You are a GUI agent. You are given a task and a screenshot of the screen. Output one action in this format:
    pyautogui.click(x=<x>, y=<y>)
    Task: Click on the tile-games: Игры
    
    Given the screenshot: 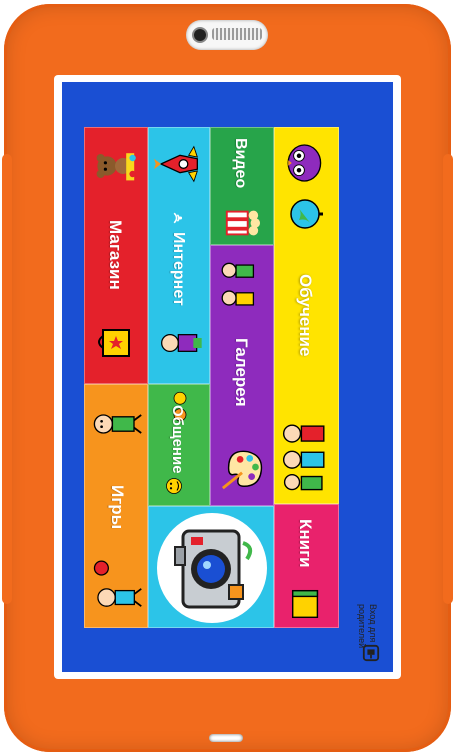 What is the action you would take?
    pyautogui.click(x=116, y=506)
    